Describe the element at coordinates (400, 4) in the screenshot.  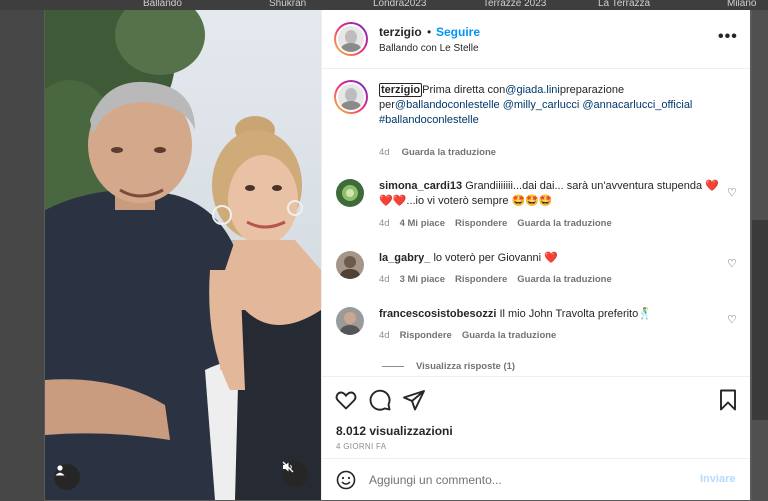
I see `background-highlight-label: Londra2023` at that location.